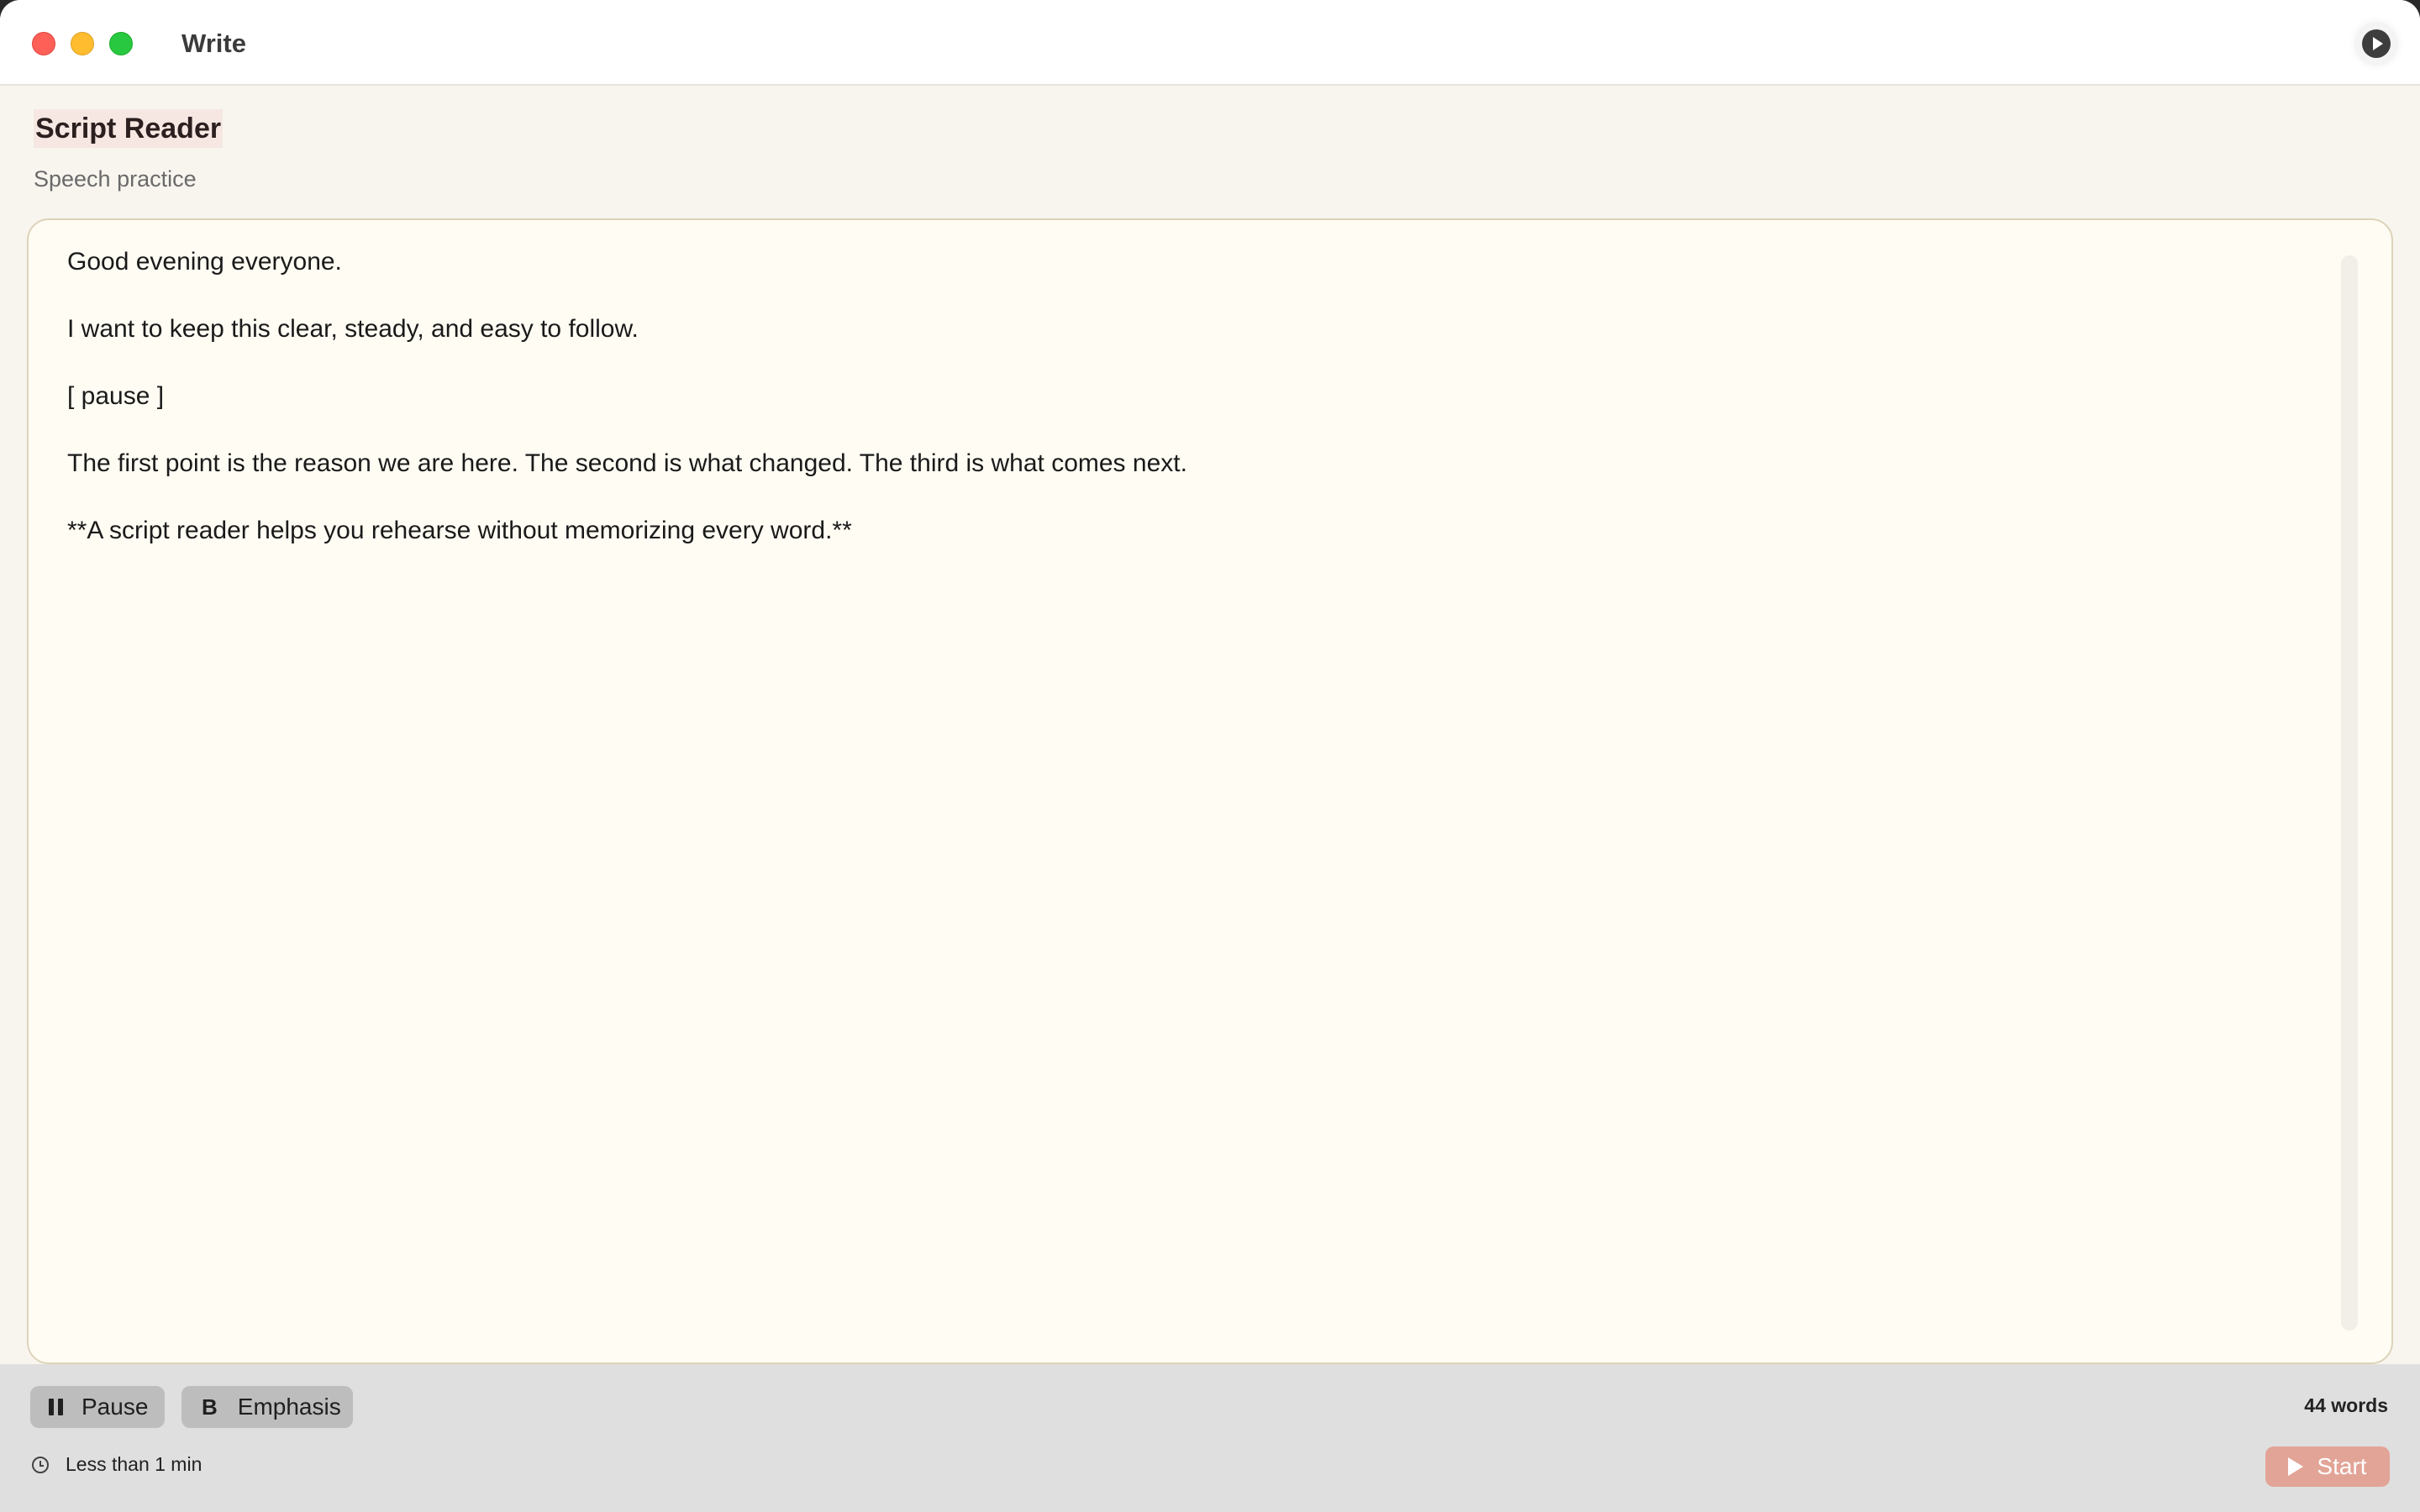  What do you see at coordinates (121, 43) in the screenshot?
I see `maximize-window-button` at bounding box center [121, 43].